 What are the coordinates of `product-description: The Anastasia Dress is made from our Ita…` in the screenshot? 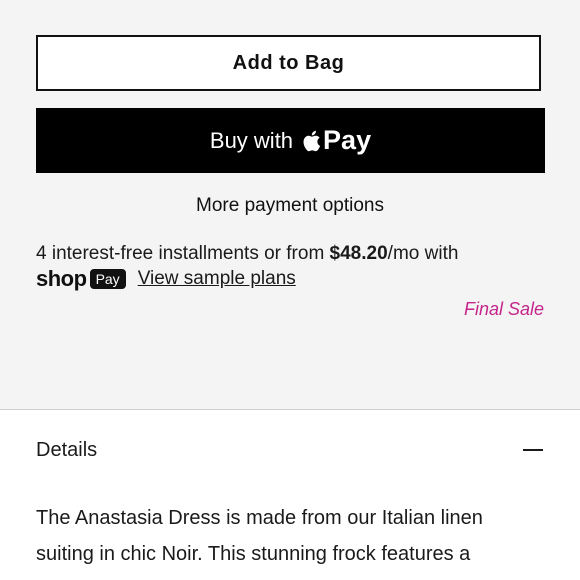 It's located at (259, 536).